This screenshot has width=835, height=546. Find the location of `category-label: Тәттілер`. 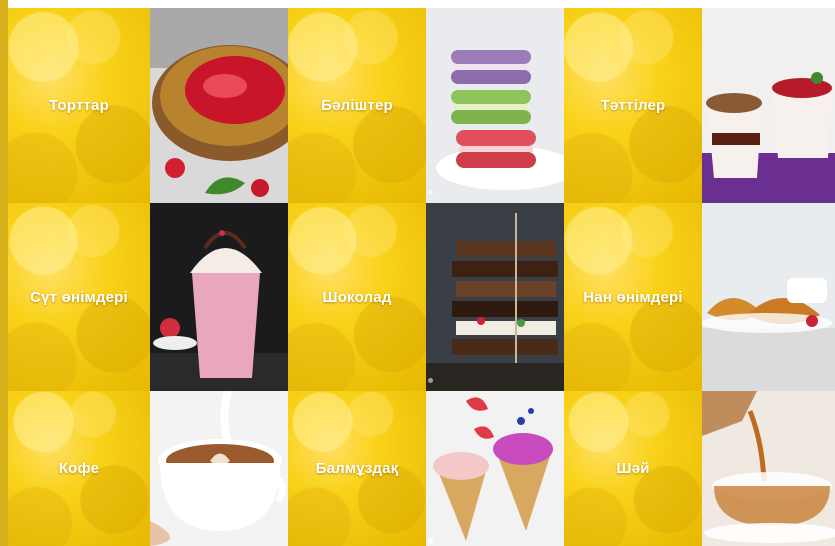

category-label: Тәттілер is located at coordinates (633, 105).